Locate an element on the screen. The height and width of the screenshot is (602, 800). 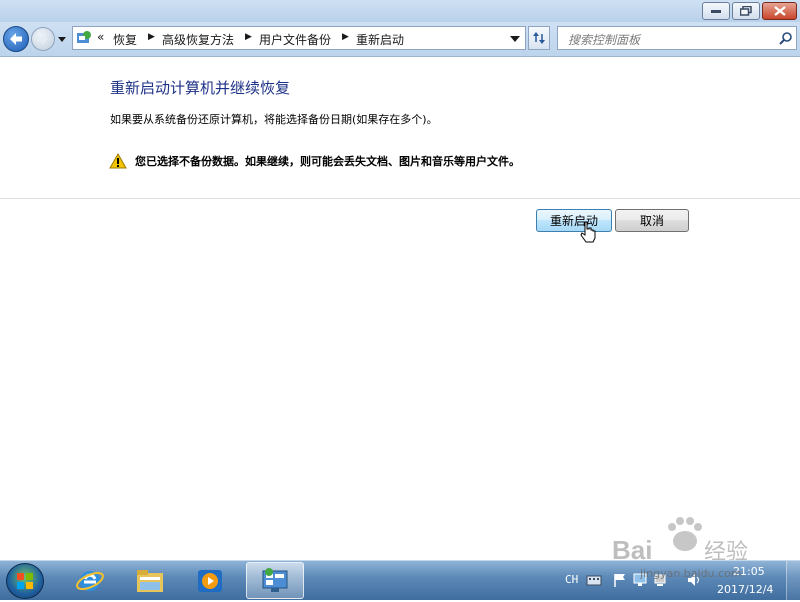
back-button is located at coordinates (16, 39).